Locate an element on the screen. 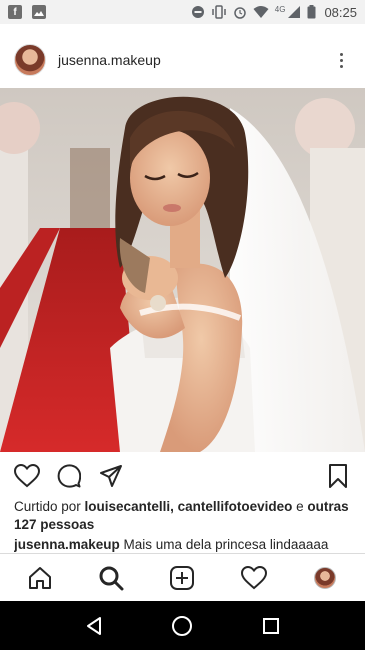  alarm-icon is located at coordinates (240, 13).